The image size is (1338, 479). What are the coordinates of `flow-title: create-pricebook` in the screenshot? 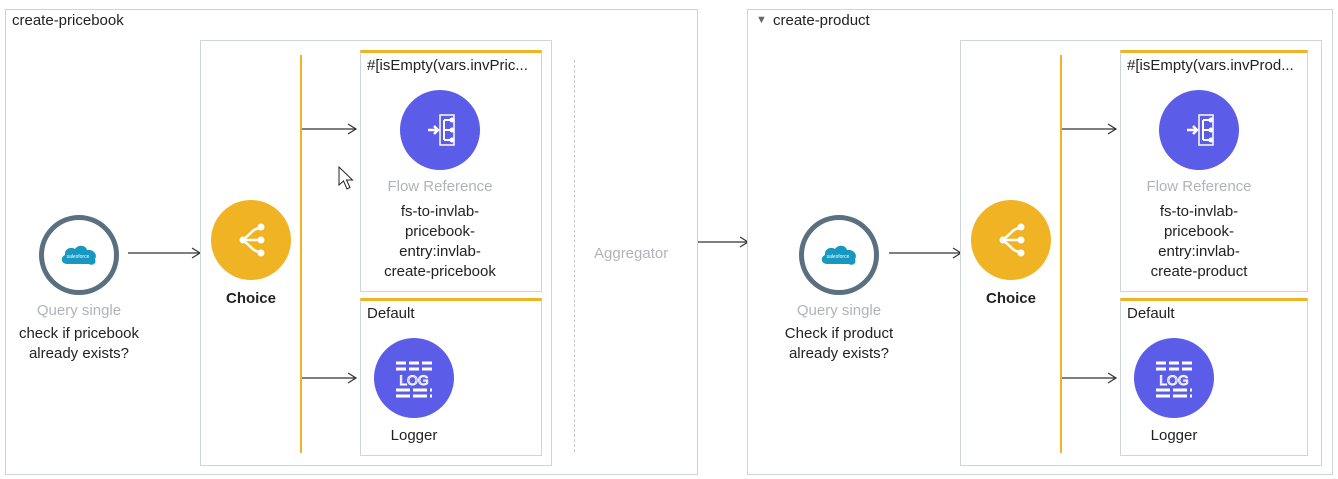 It's located at (68, 20).